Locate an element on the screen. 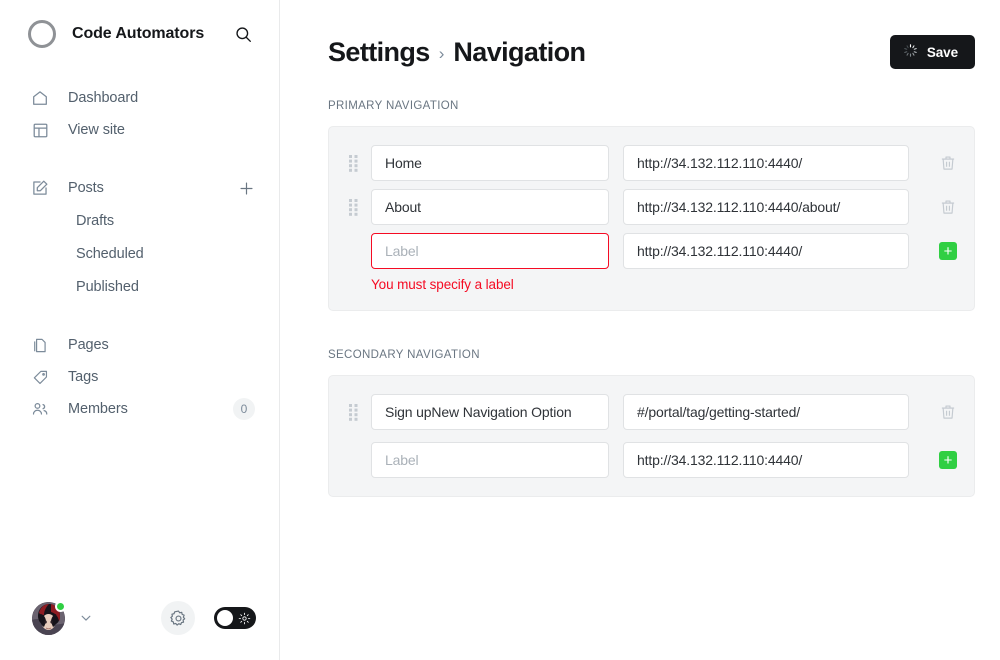  breadcrumb-parent: Settings is located at coordinates (379, 52).